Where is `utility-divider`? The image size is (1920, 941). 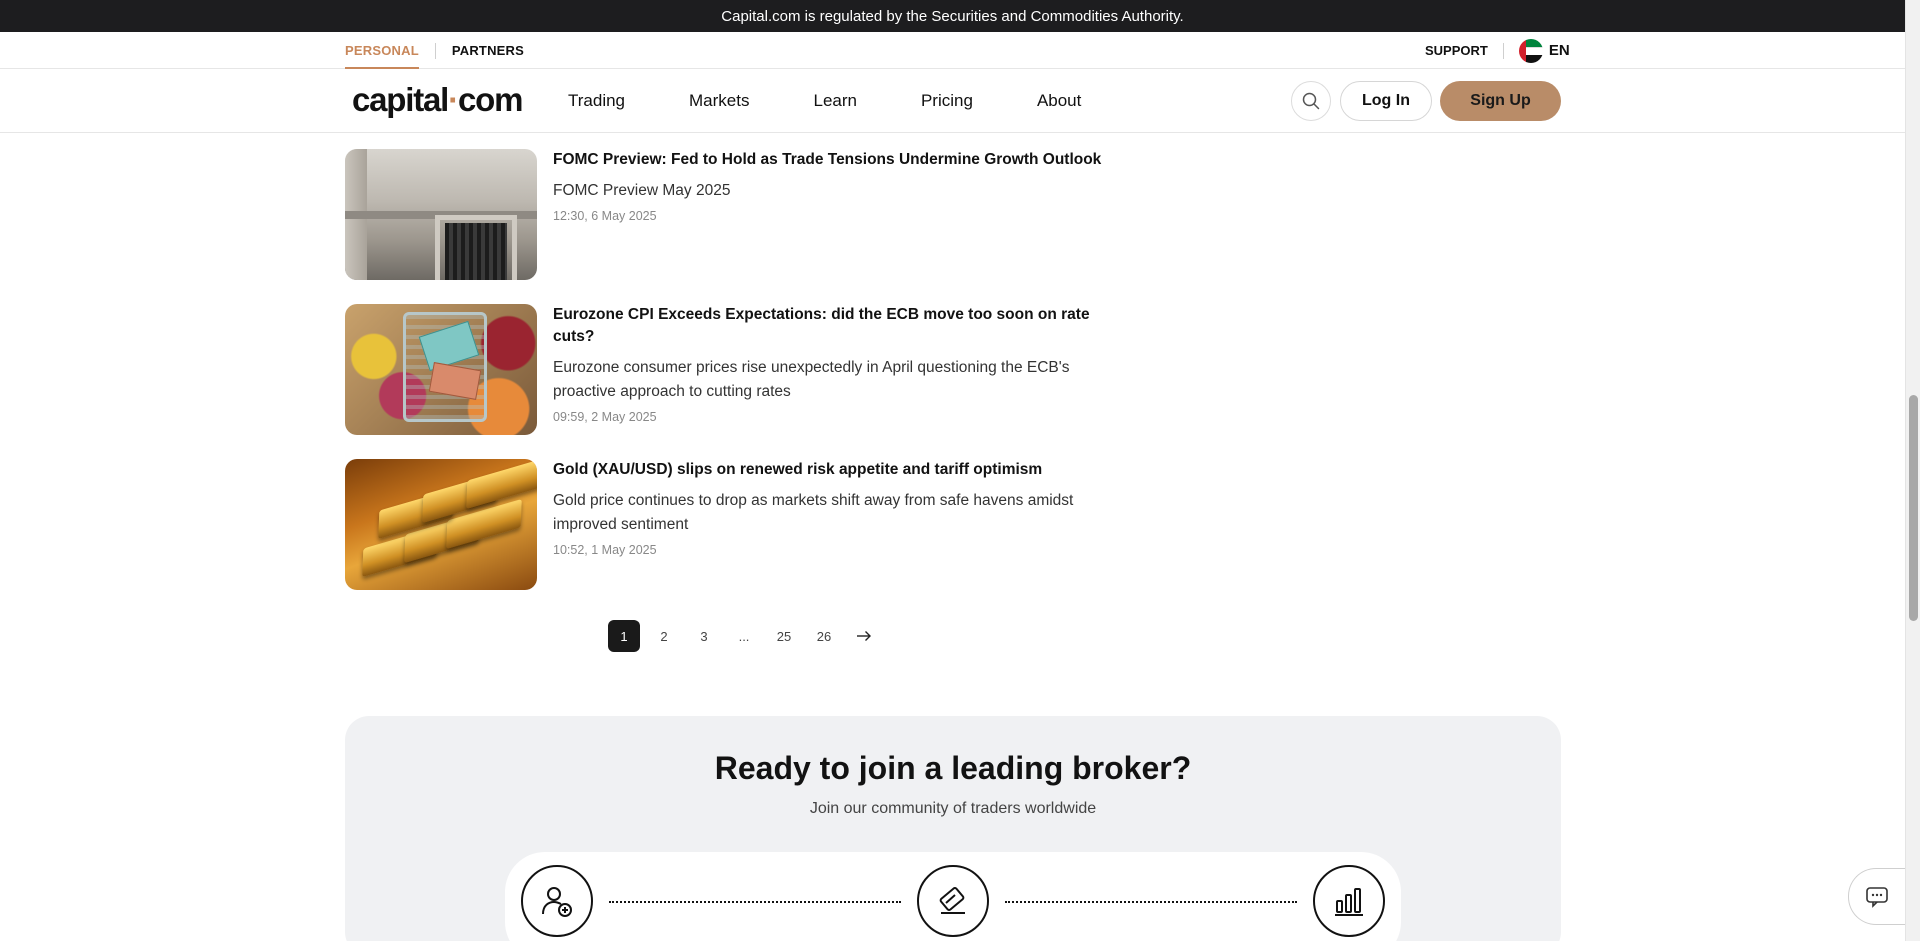
utility-divider is located at coordinates (1503, 50).